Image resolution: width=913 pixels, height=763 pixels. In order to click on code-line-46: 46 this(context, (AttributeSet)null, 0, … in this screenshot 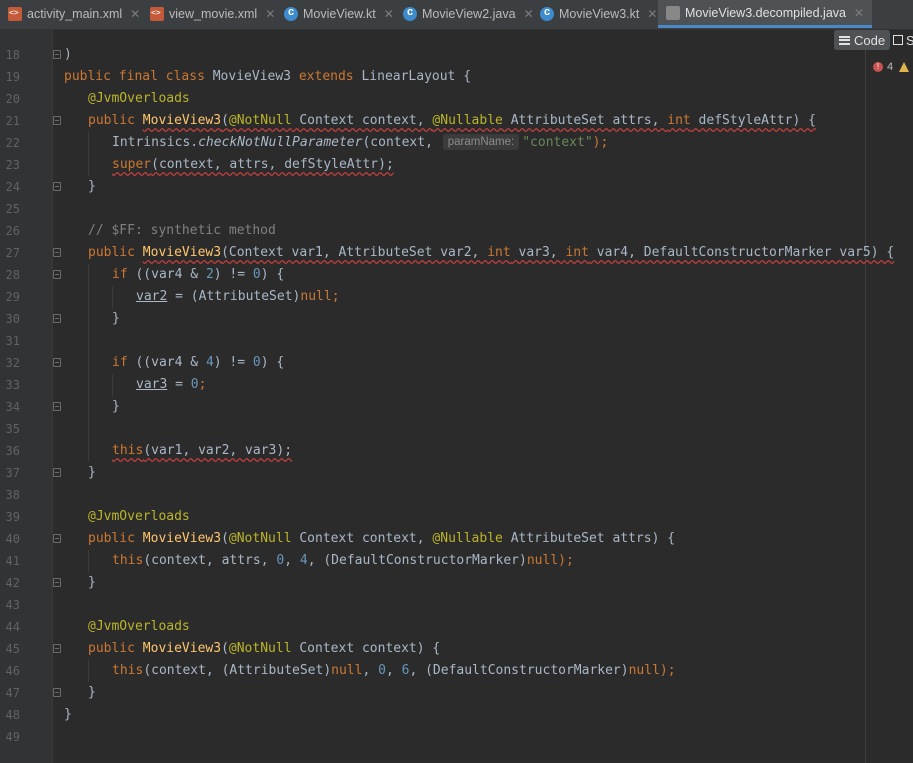, I will do `click(456, 671)`.